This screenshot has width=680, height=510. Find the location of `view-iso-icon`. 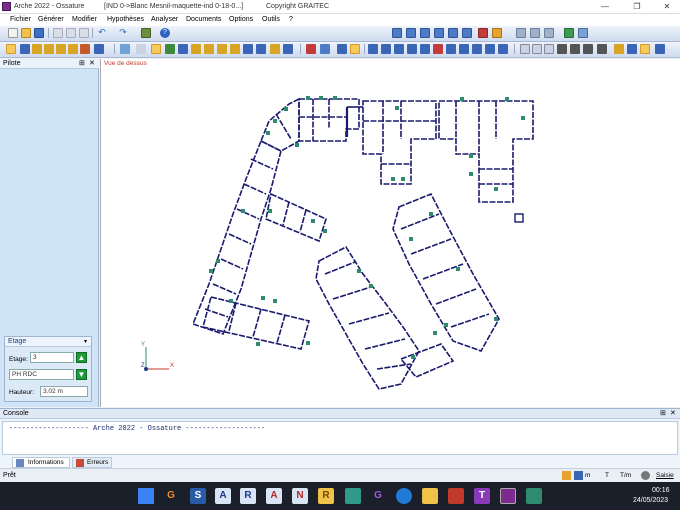

view-iso-icon is located at coordinates (453, 33).